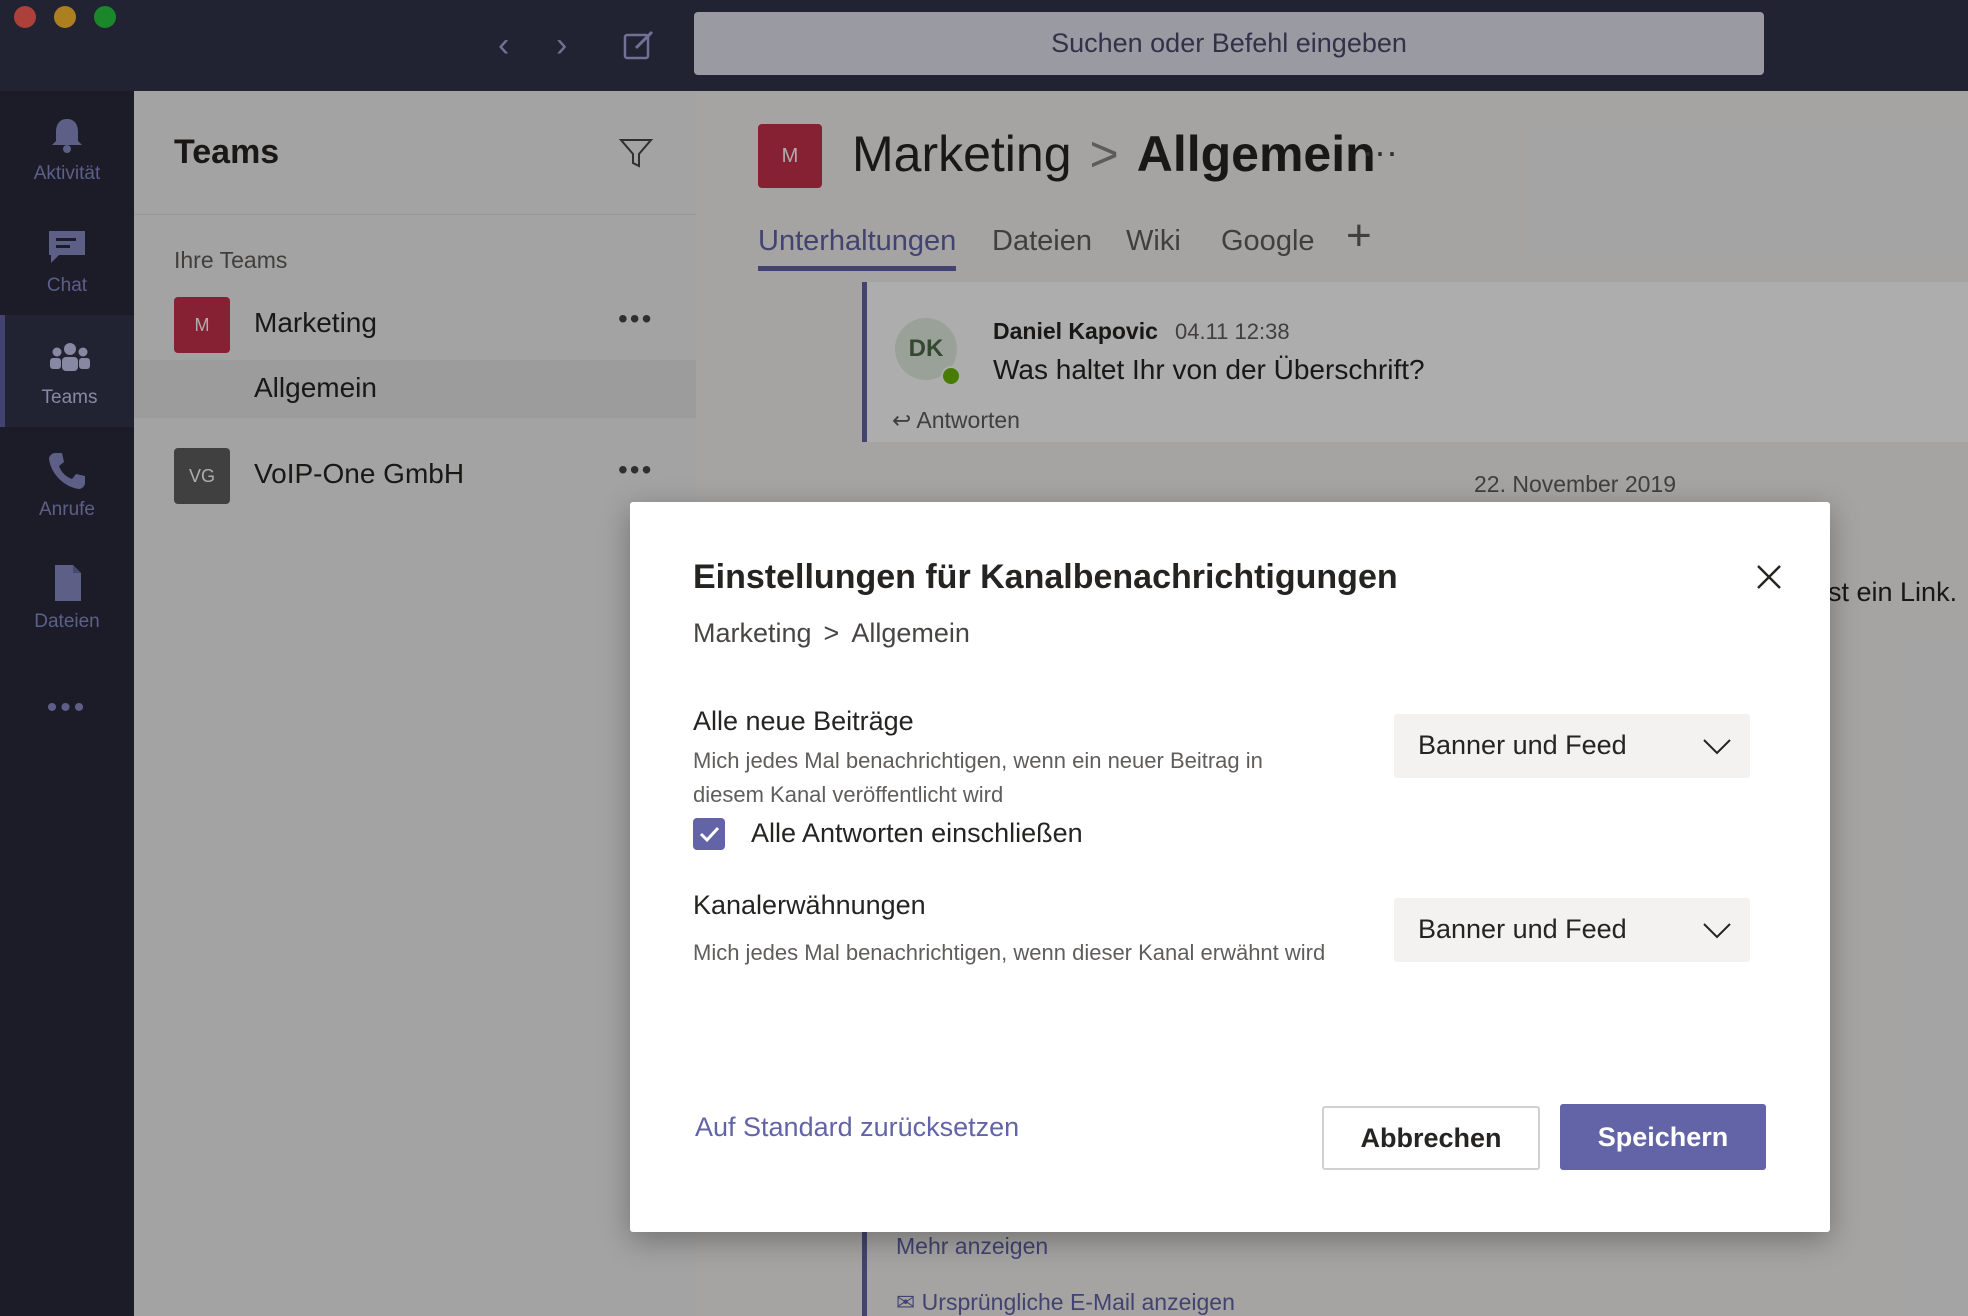 Image resolution: width=1968 pixels, height=1316 pixels. Describe the element at coordinates (809, 905) in the screenshot. I see `option-mentions-title: Kanalerwähnungen` at that location.